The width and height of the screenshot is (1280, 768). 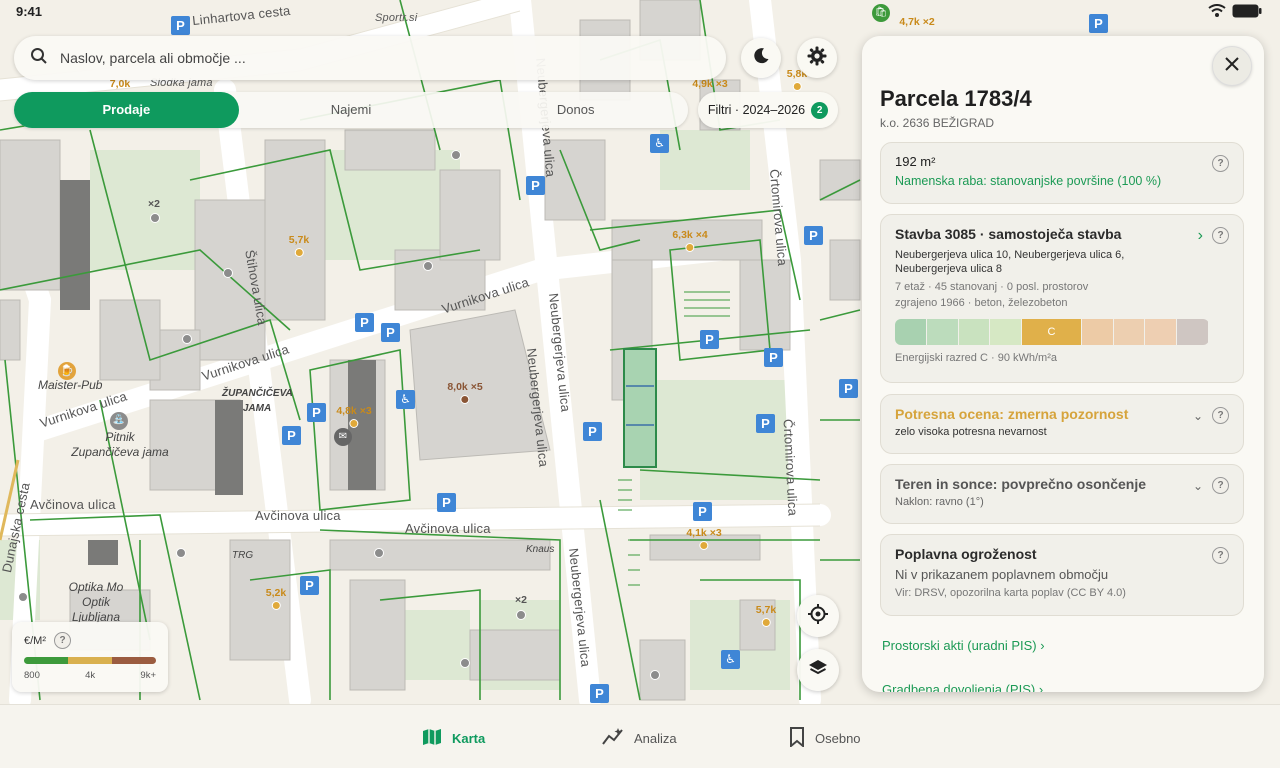 What do you see at coordinates (396, 18) in the screenshot?
I see `street-label: Sportr.si` at bounding box center [396, 18].